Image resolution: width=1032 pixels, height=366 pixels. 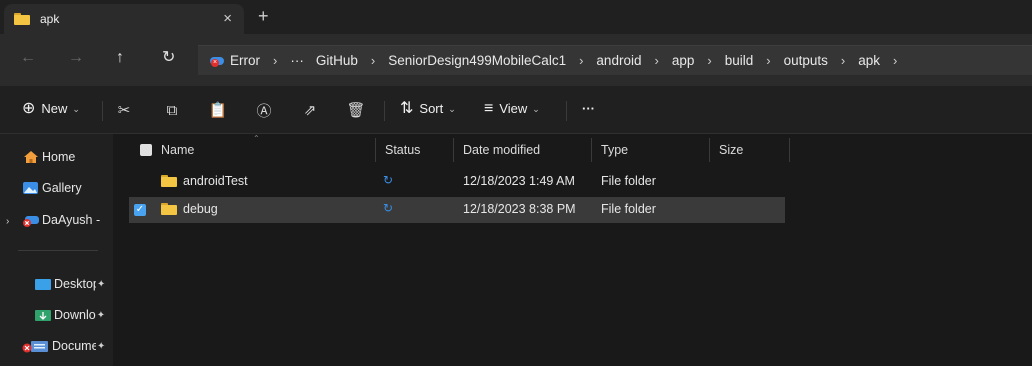 What do you see at coordinates (124, 19) in the screenshot?
I see `tab-apk: apk ×` at bounding box center [124, 19].